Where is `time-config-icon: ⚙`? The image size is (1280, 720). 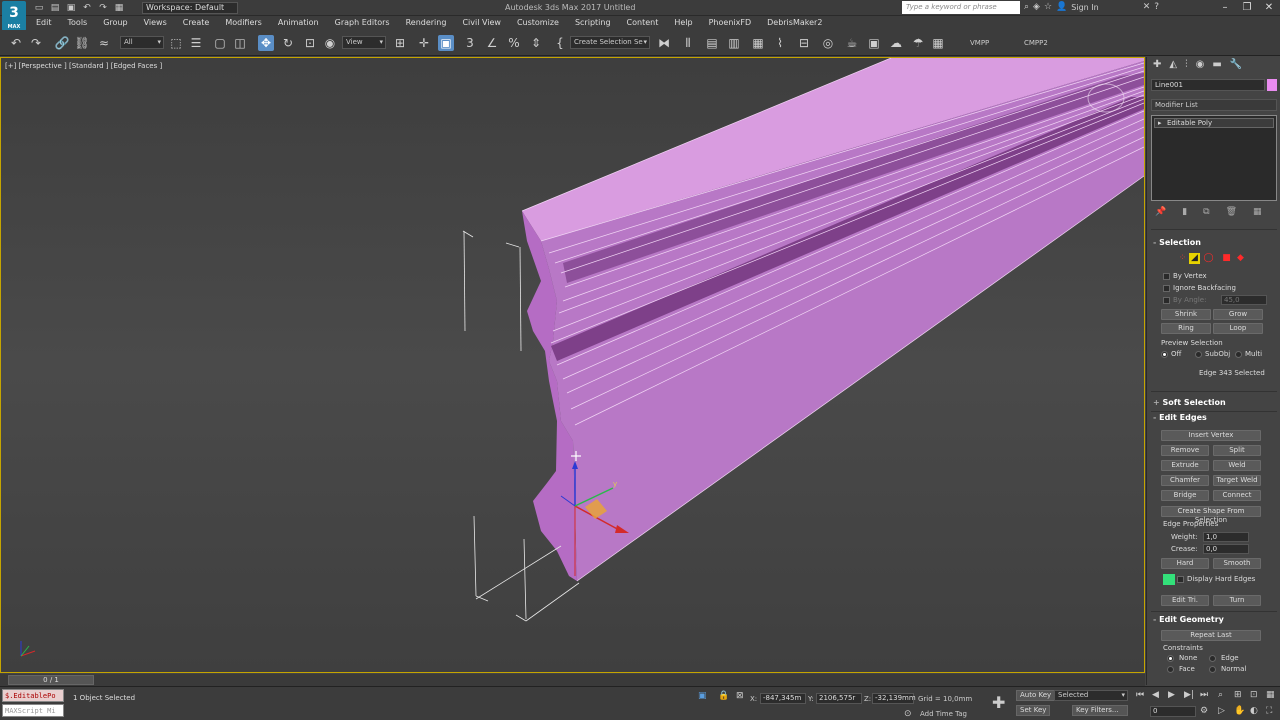 time-config-icon: ⚙ is located at coordinates (1204, 711).